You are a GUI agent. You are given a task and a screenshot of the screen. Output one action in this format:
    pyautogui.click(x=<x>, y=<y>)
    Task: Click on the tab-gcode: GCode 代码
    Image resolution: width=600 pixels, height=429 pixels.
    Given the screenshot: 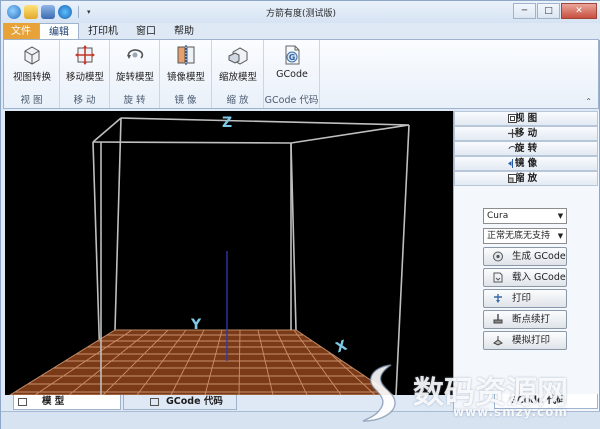 What is the action you would take?
    pyautogui.click(x=180, y=402)
    